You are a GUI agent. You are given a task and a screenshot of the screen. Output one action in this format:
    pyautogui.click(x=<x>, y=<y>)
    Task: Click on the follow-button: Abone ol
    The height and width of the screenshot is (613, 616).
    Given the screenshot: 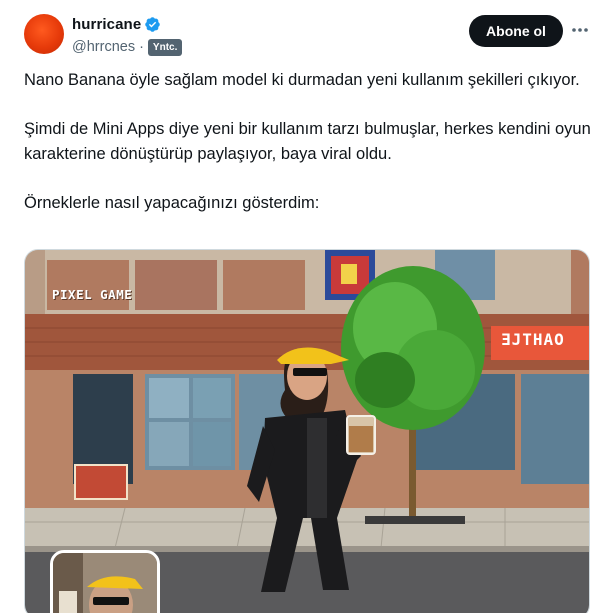 What is the action you would take?
    pyautogui.click(x=516, y=31)
    